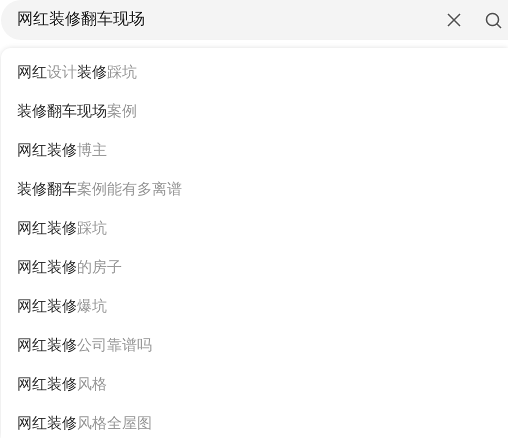 The height and width of the screenshot is (438, 508). What do you see at coordinates (81, 19) in the screenshot?
I see `search-query: 网红装修翻车现场` at bounding box center [81, 19].